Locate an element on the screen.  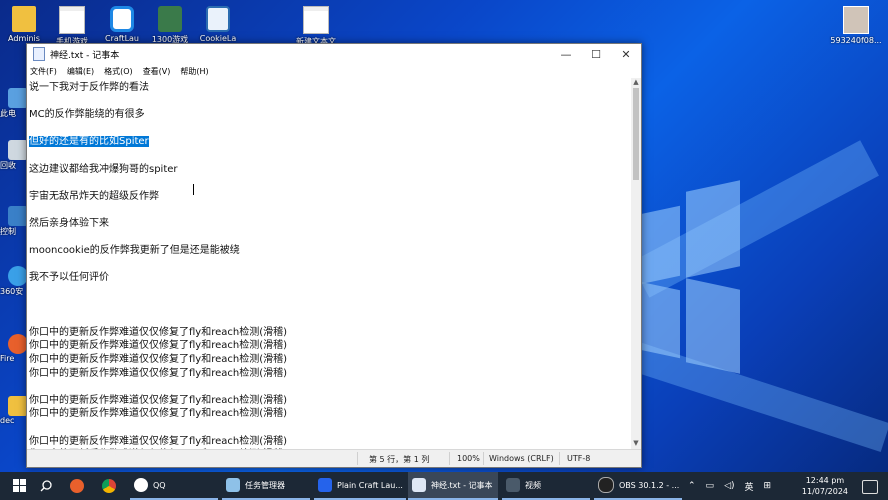
scroll-down-icon: ▼ is located at coordinates (636, 444).